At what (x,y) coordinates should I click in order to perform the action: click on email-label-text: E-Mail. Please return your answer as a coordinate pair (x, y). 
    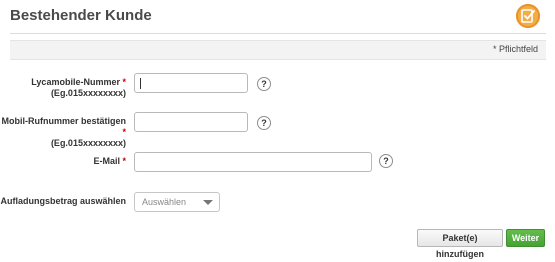
    Looking at the image, I should click on (106, 161).